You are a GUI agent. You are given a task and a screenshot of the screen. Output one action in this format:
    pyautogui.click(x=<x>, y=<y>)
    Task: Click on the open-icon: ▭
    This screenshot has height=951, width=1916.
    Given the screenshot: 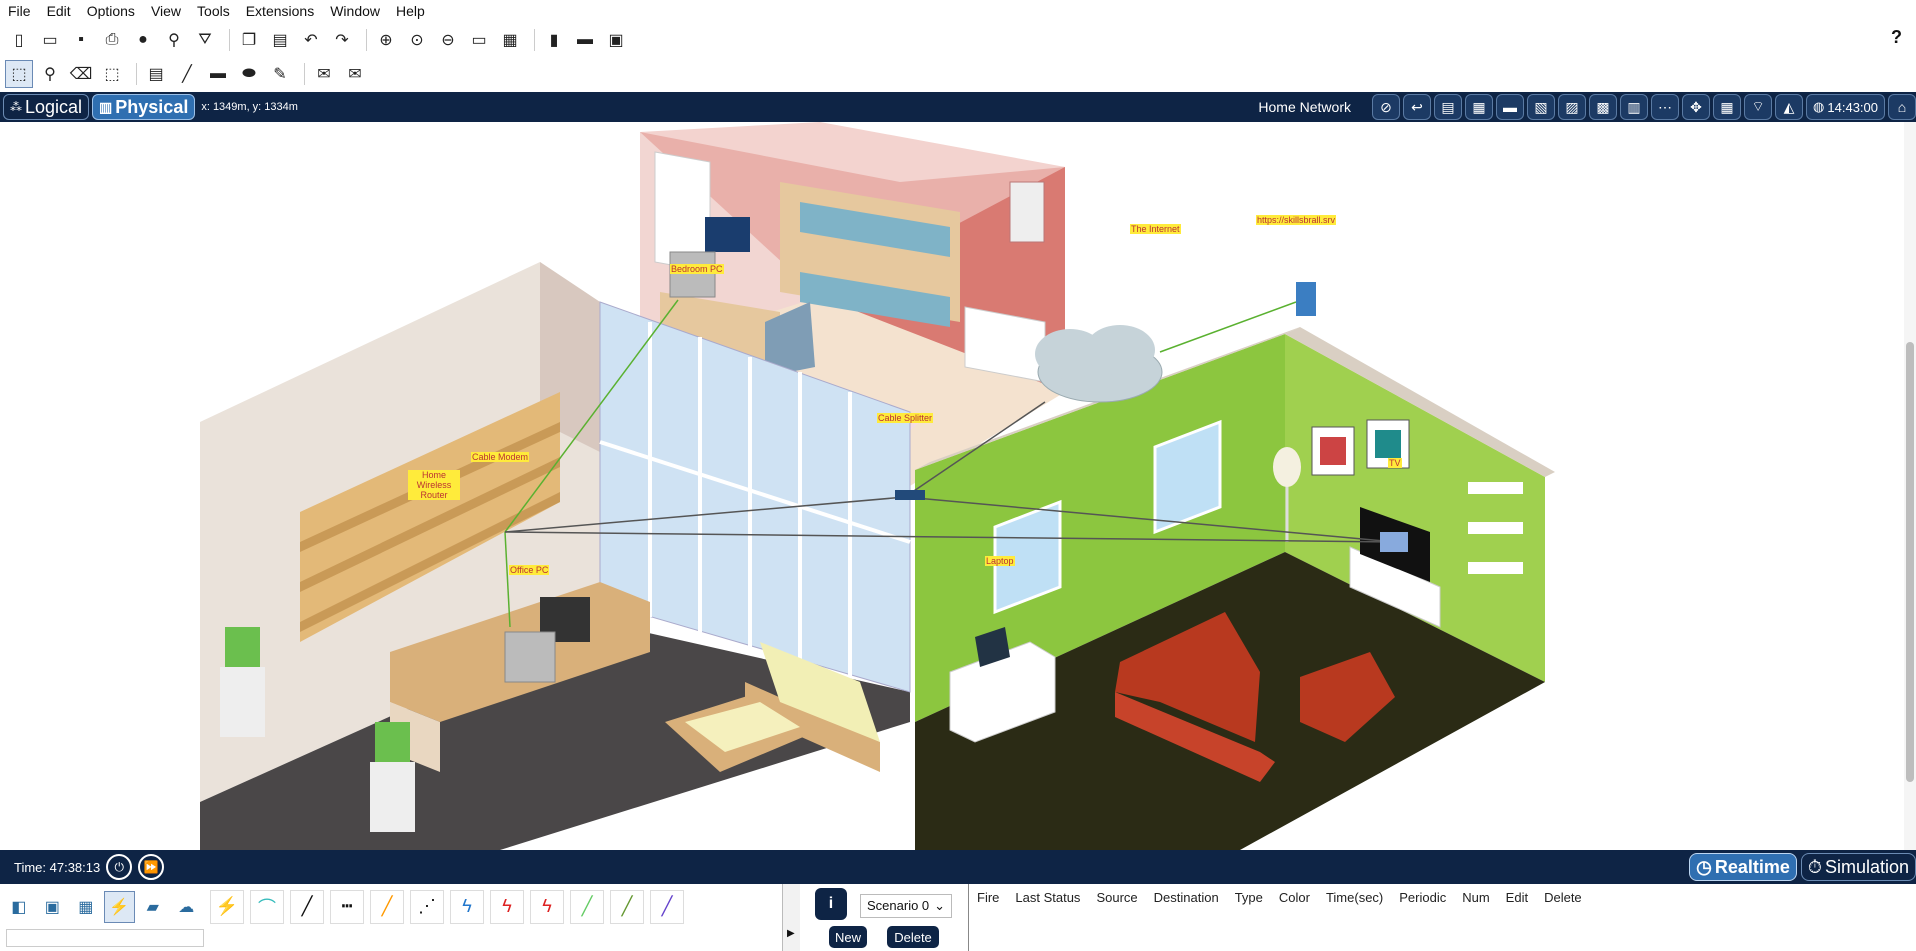 What is the action you would take?
    pyautogui.click(x=50, y=40)
    